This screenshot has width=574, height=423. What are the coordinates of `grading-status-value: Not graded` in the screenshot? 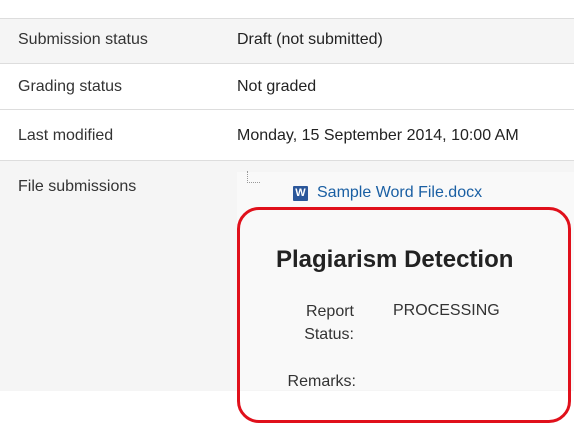 It's located at (277, 86).